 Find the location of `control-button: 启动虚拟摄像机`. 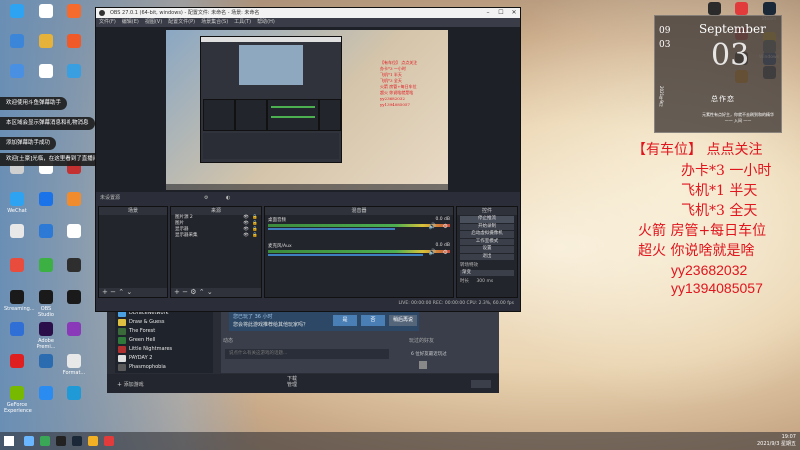

control-button: 启动虚拟摄像机 is located at coordinates (487, 234).